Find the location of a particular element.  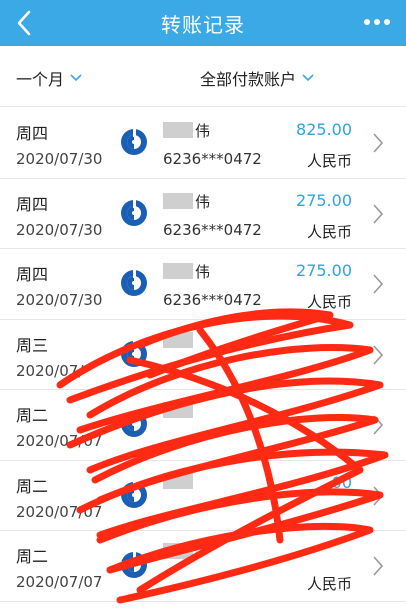

transfer-row: 周三 2020/07/ is located at coordinates (203, 354).